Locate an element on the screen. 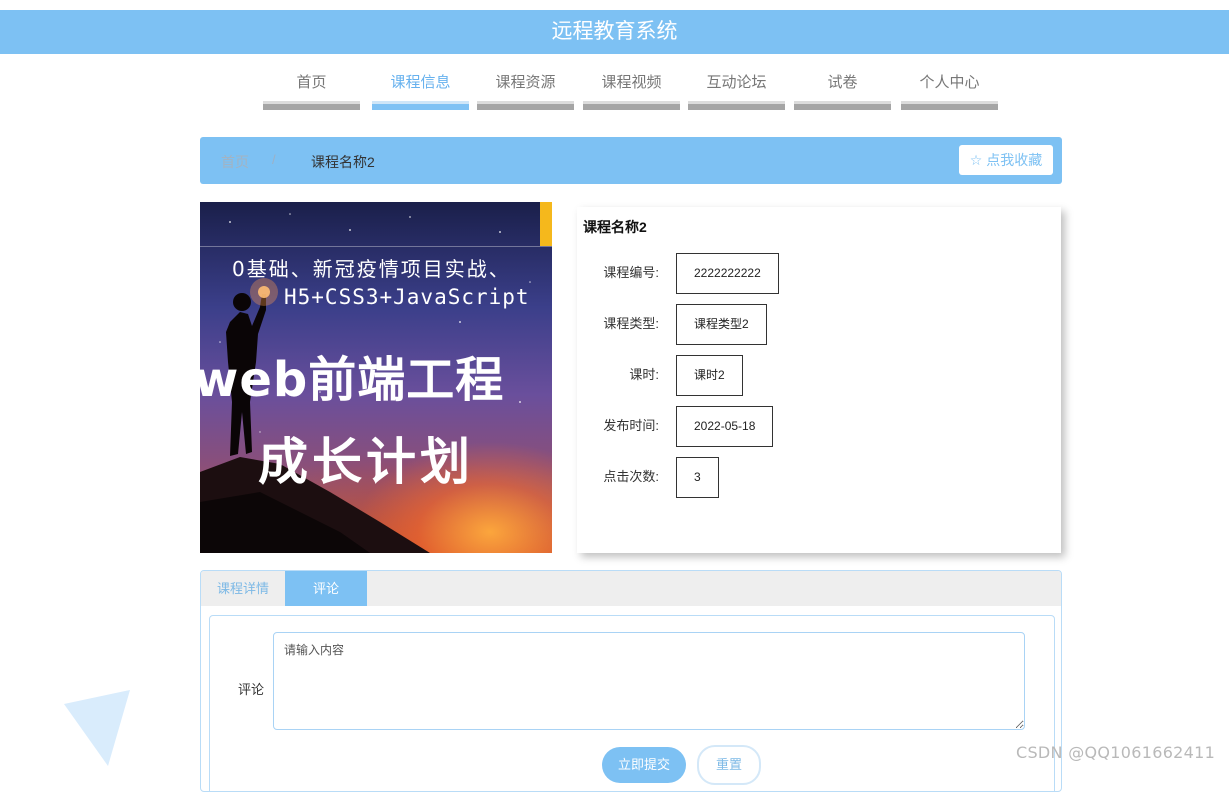 The width and height of the screenshot is (1229, 792). favorite-button-label: ☆ 点我收藏 is located at coordinates (1006, 160).